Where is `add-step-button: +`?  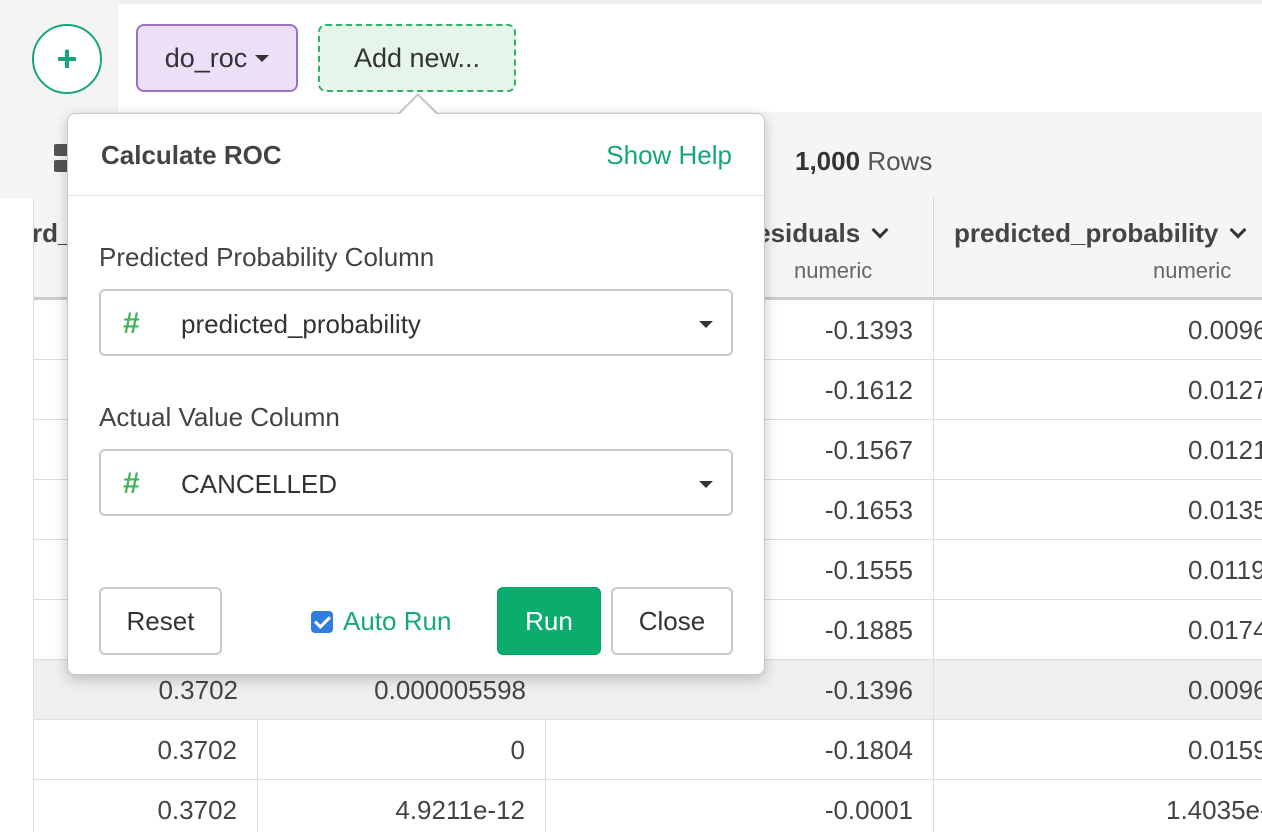
add-step-button: + is located at coordinates (67, 59).